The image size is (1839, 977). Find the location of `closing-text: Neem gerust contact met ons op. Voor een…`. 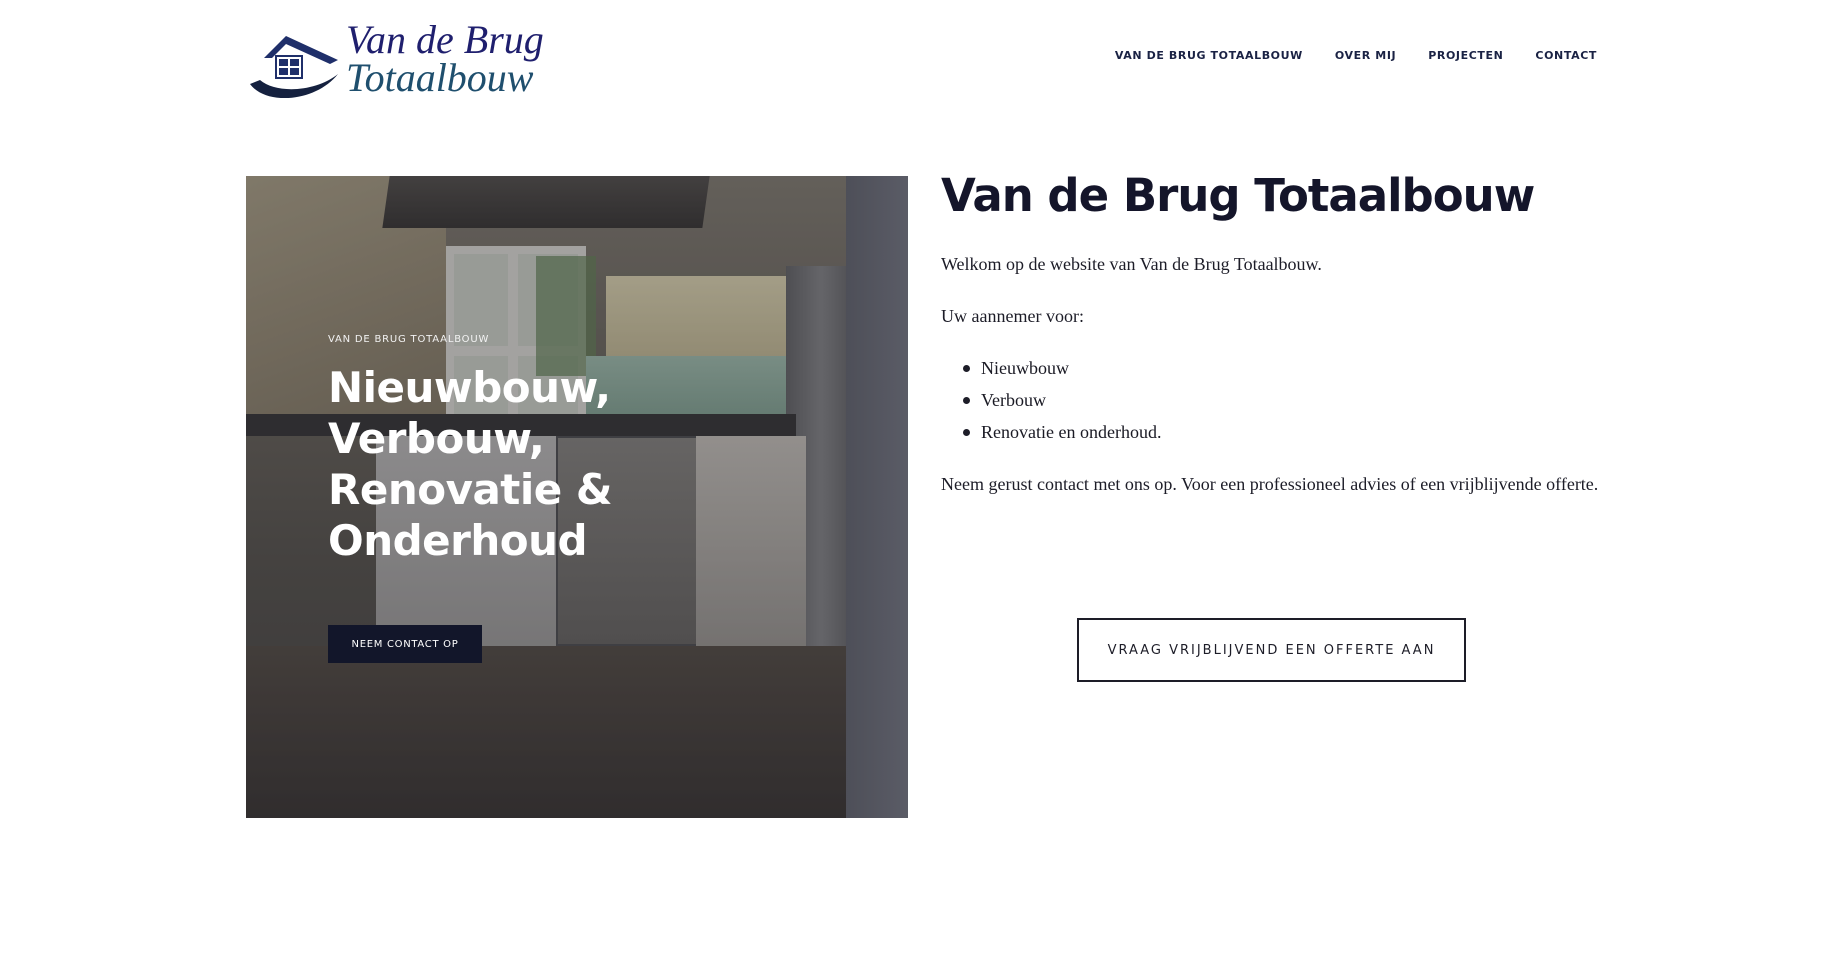

closing-text: Neem gerust contact met ons op. Voor een… is located at coordinates (1270, 484).